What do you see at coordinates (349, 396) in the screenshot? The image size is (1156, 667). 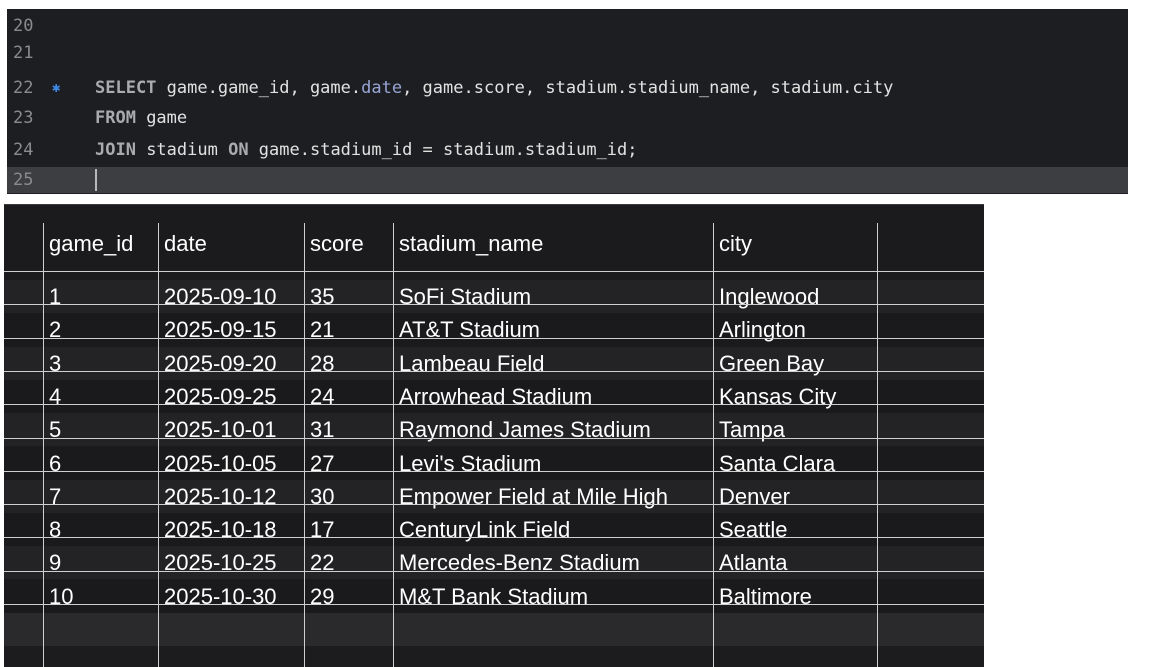 I see `cell-score: 24` at bounding box center [349, 396].